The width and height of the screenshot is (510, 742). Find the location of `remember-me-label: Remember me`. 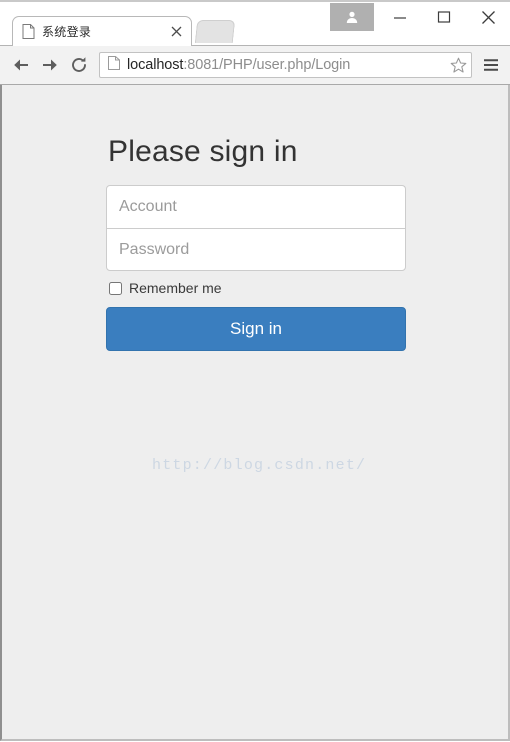

remember-me-label: Remember me is located at coordinates (175, 288).